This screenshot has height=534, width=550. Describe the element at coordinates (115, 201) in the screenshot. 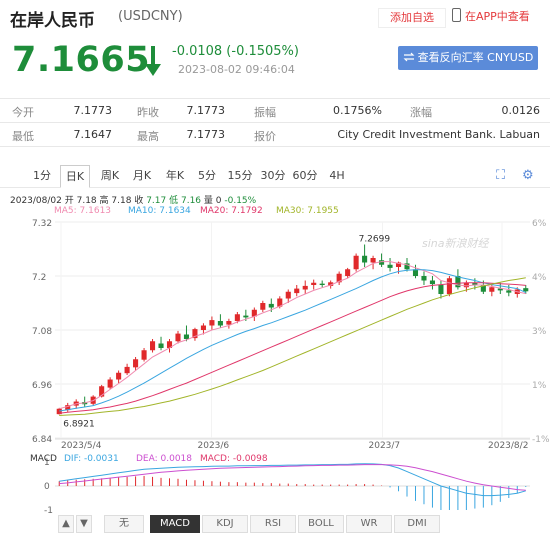

I see `kline-high: 高 7.18` at that location.